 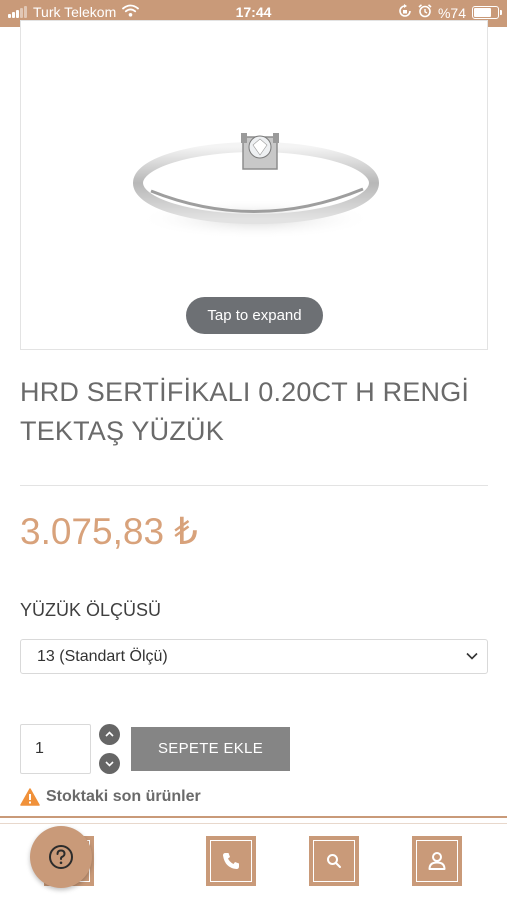 What do you see at coordinates (109, 531) in the screenshot?
I see `product-price: 3.075,83 ₺` at bounding box center [109, 531].